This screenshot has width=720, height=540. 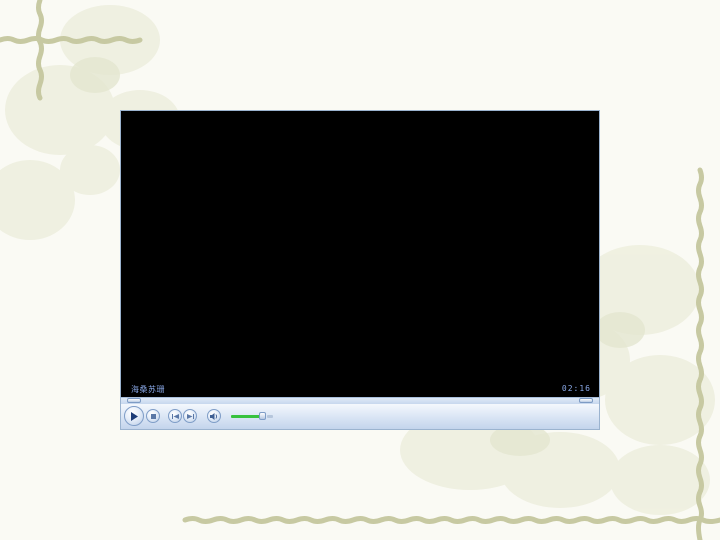 I want to click on speaker-icon, so click(x=214, y=416).